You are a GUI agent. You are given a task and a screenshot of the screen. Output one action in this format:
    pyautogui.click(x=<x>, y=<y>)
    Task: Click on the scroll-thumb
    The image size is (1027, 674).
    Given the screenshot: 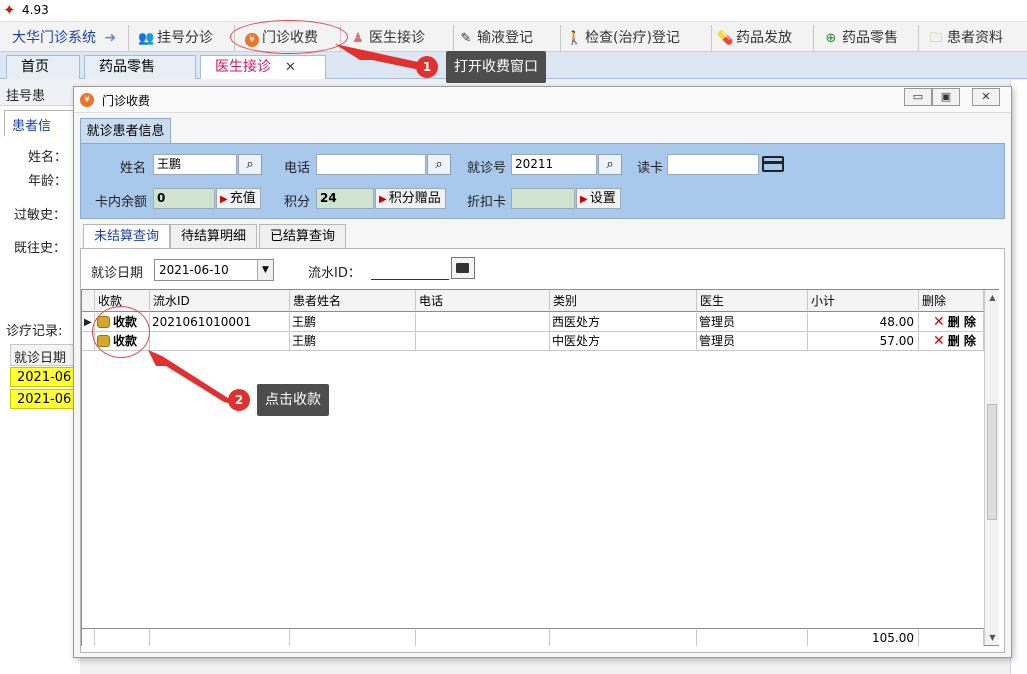 What is the action you would take?
    pyautogui.click(x=992, y=462)
    